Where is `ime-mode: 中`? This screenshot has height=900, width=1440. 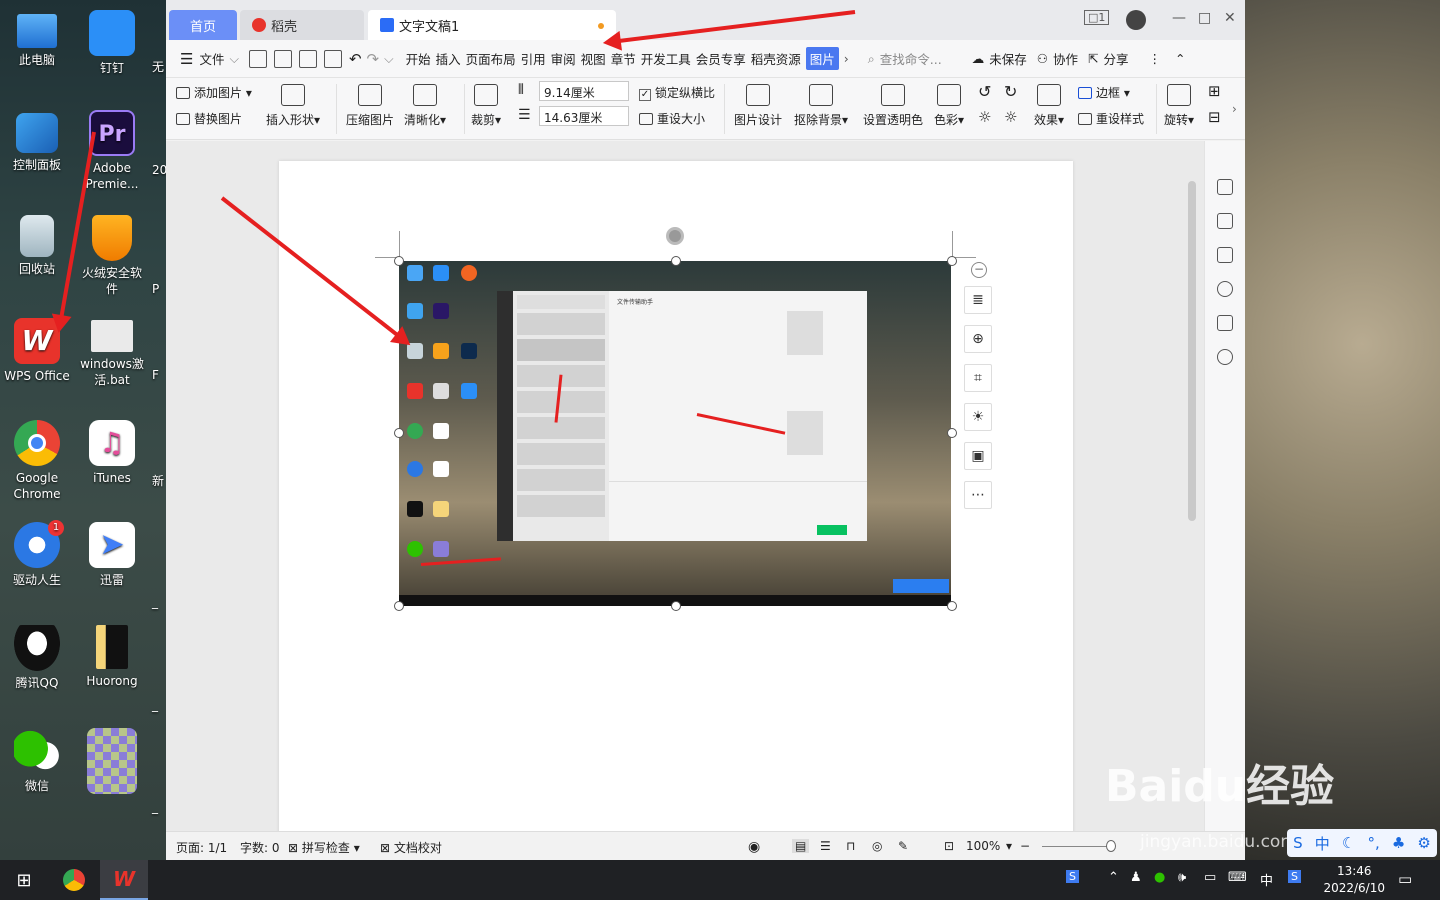
ime-mode: 中 is located at coordinates (1322, 843).